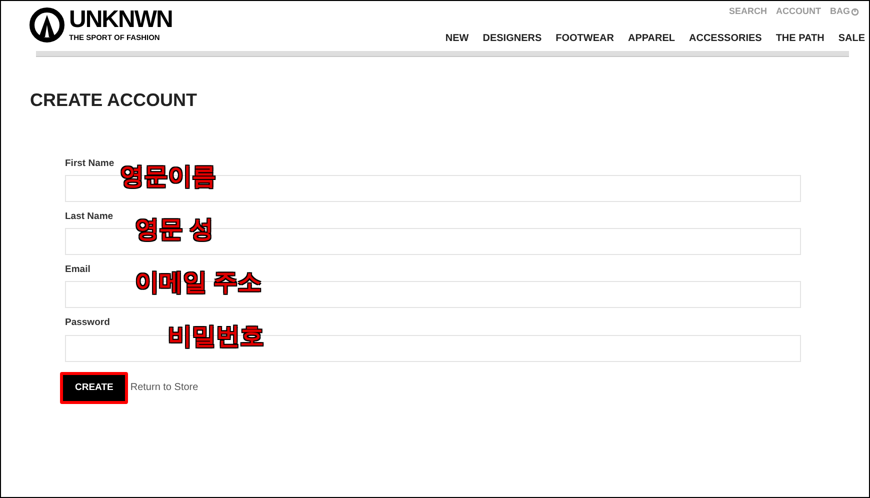 The width and height of the screenshot is (870, 498). Describe the element at coordinates (198, 283) in the screenshot. I see `annotation-text: 이메일 주소` at that location.